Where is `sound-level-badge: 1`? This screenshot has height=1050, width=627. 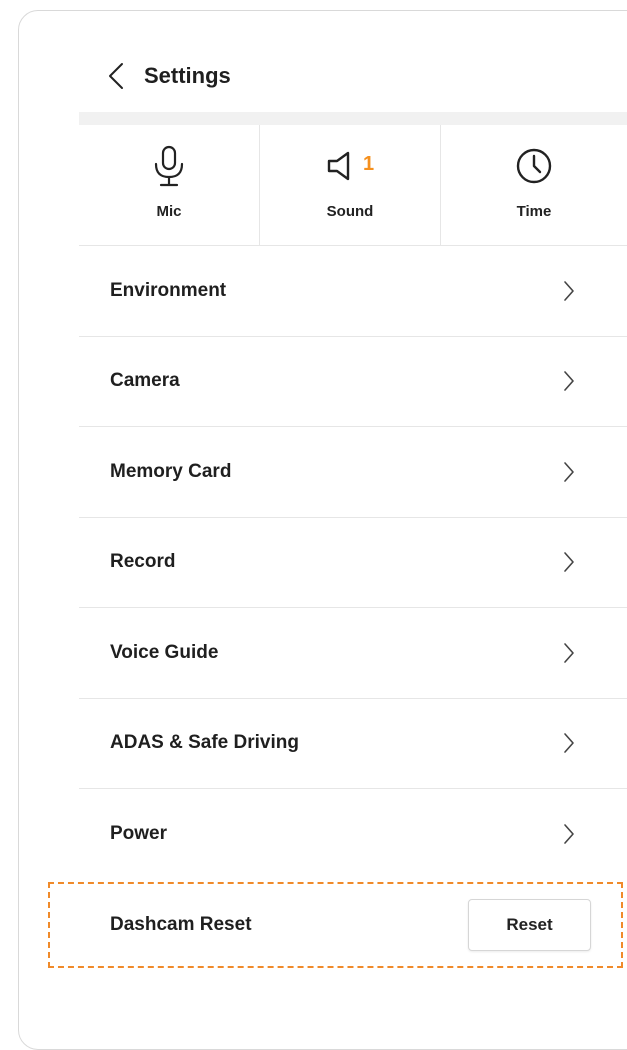
sound-level-badge: 1 is located at coordinates (368, 163).